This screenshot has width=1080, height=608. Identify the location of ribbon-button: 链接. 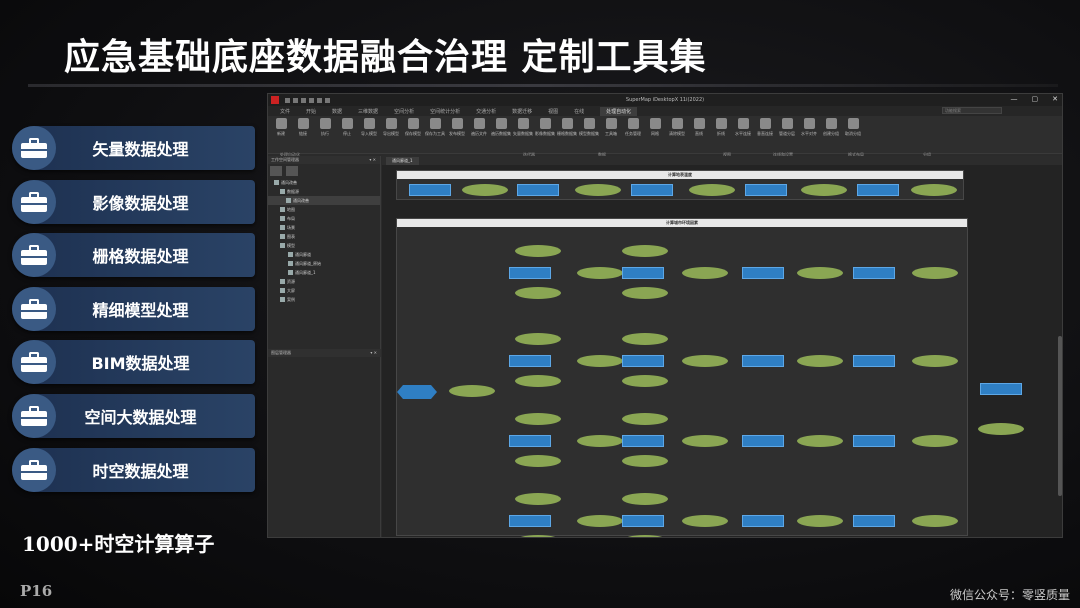
(303, 127).